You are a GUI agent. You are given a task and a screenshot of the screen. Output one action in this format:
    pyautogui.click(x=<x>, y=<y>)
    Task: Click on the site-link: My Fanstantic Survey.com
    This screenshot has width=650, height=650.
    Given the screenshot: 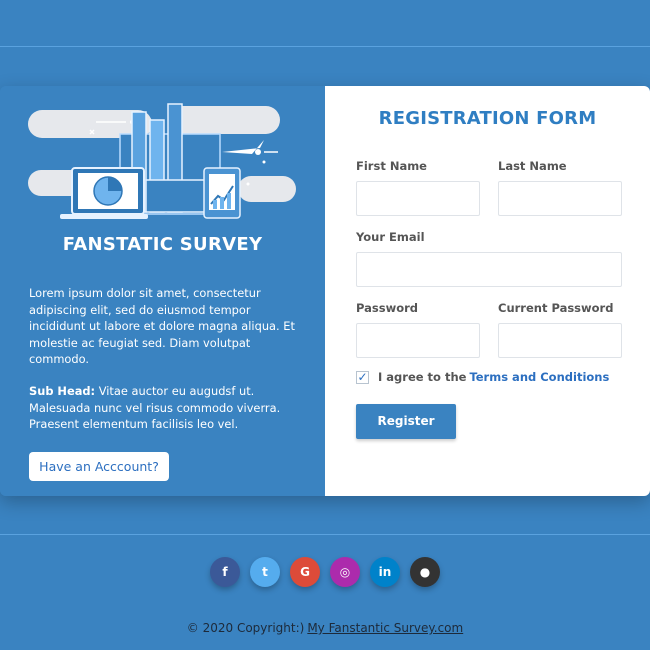 What is the action you would take?
    pyautogui.click(x=385, y=628)
    